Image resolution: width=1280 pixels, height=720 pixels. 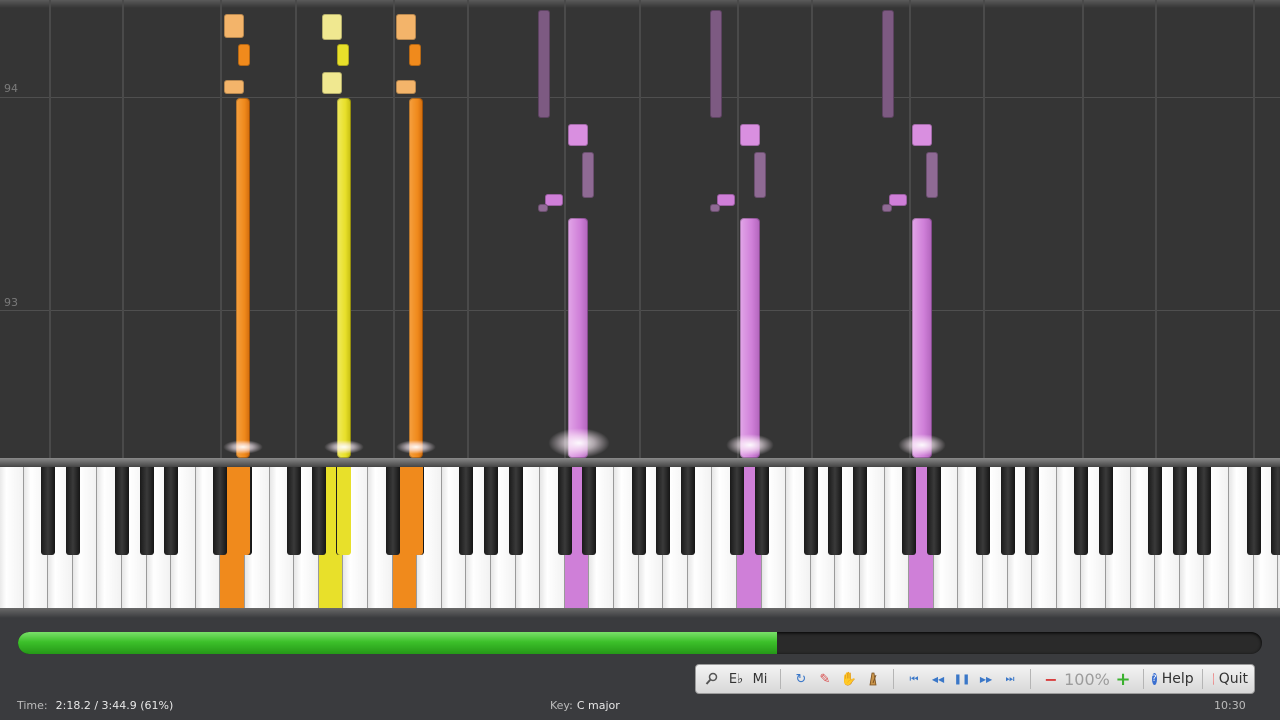 I want to click on help-label: Help, so click(x=1177, y=679).